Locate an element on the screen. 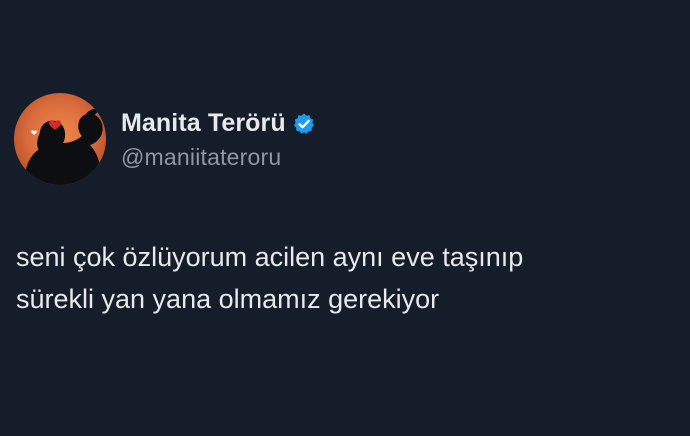 This screenshot has width=690, height=436. tweet-text-line-2: sürekli yan yana olmamız gerekiyor is located at coordinates (228, 299).